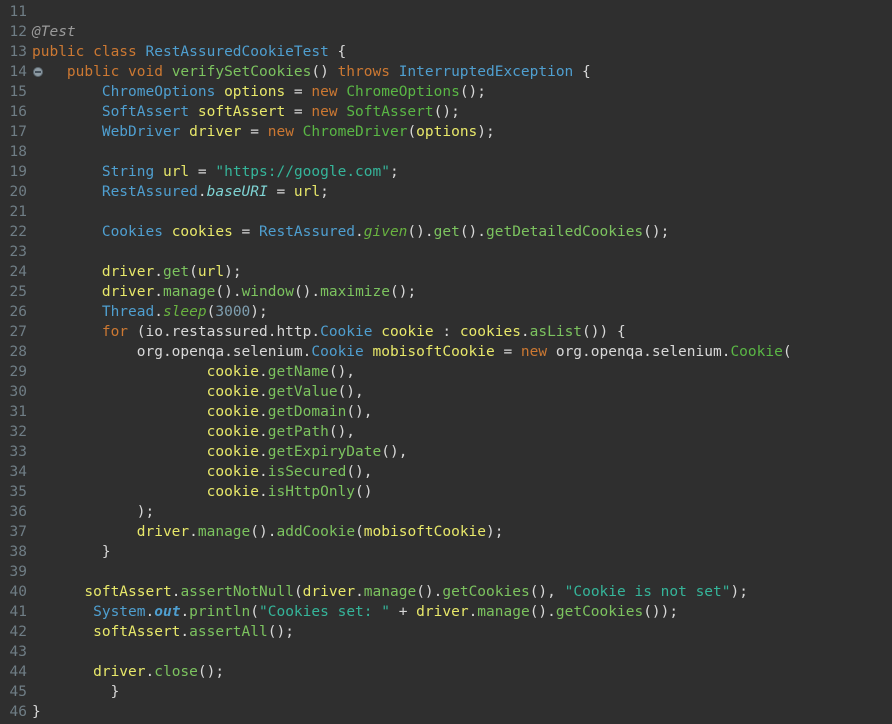  I want to click on code-token: org.openqa.selenium., so click(643, 352).